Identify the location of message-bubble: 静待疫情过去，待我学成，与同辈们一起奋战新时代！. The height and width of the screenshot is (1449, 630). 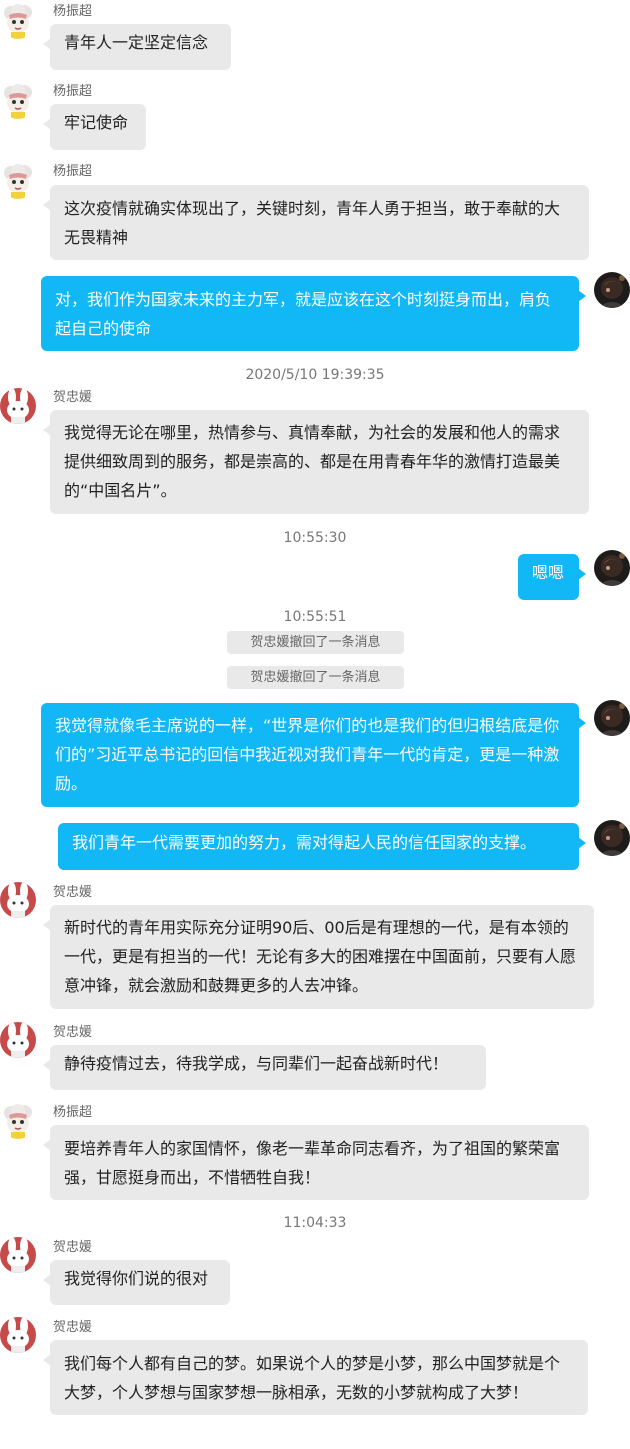
(264, 1067).